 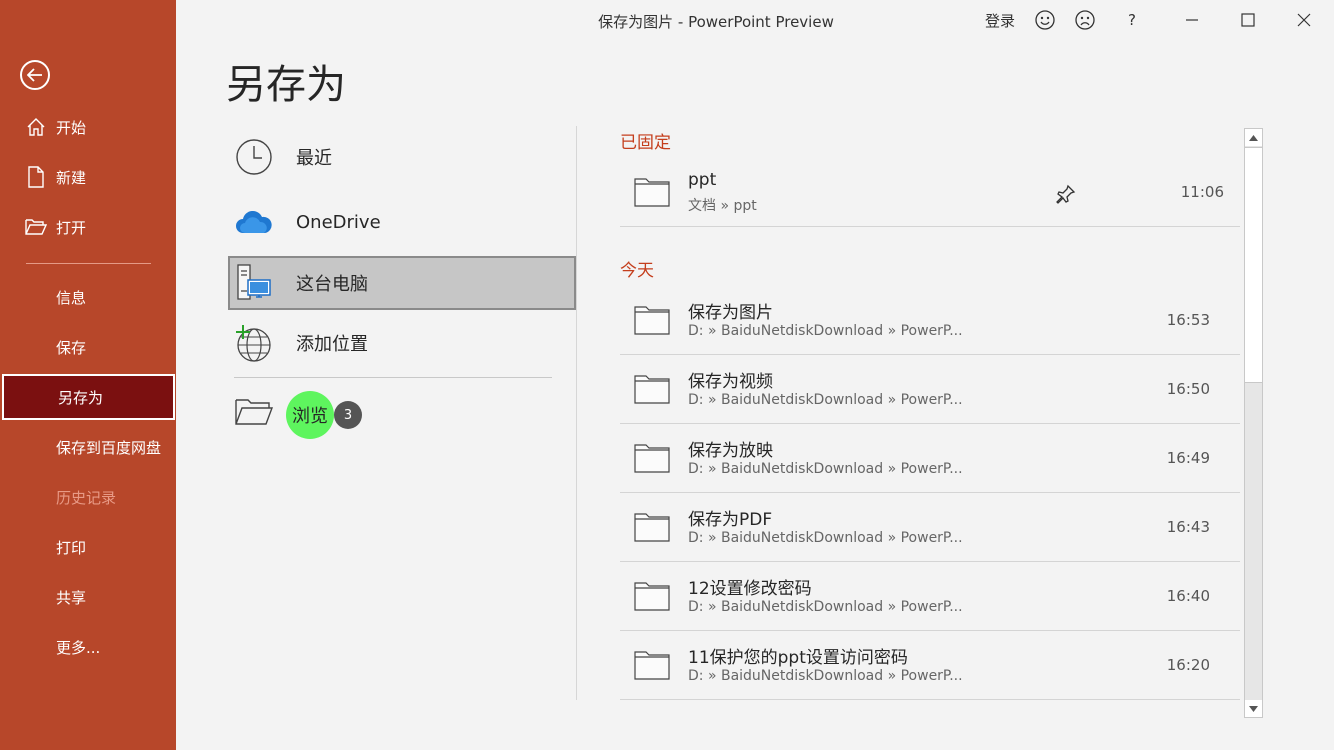 What do you see at coordinates (930, 192) in the screenshot?
I see `folder-row-pinned: ppt 文档 » ppt 11:06` at bounding box center [930, 192].